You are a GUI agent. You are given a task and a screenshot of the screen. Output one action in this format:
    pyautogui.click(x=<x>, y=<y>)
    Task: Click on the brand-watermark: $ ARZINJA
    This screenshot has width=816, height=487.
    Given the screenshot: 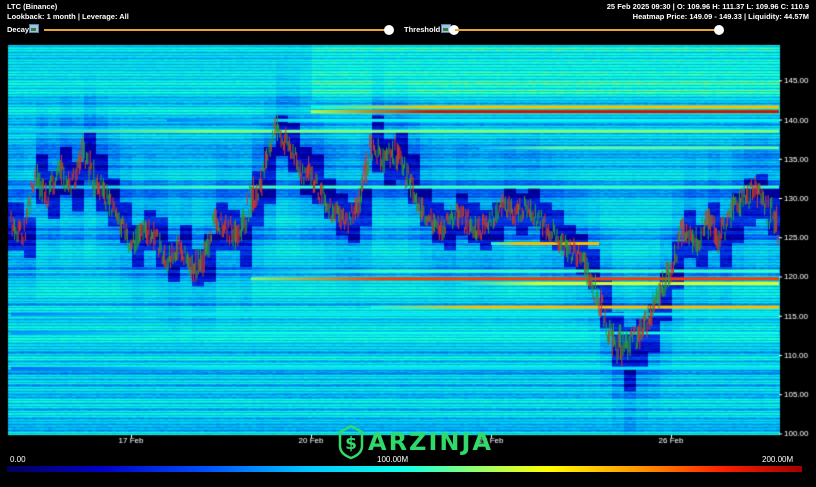 What is the action you would take?
    pyautogui.click(x=415, y=442)
    